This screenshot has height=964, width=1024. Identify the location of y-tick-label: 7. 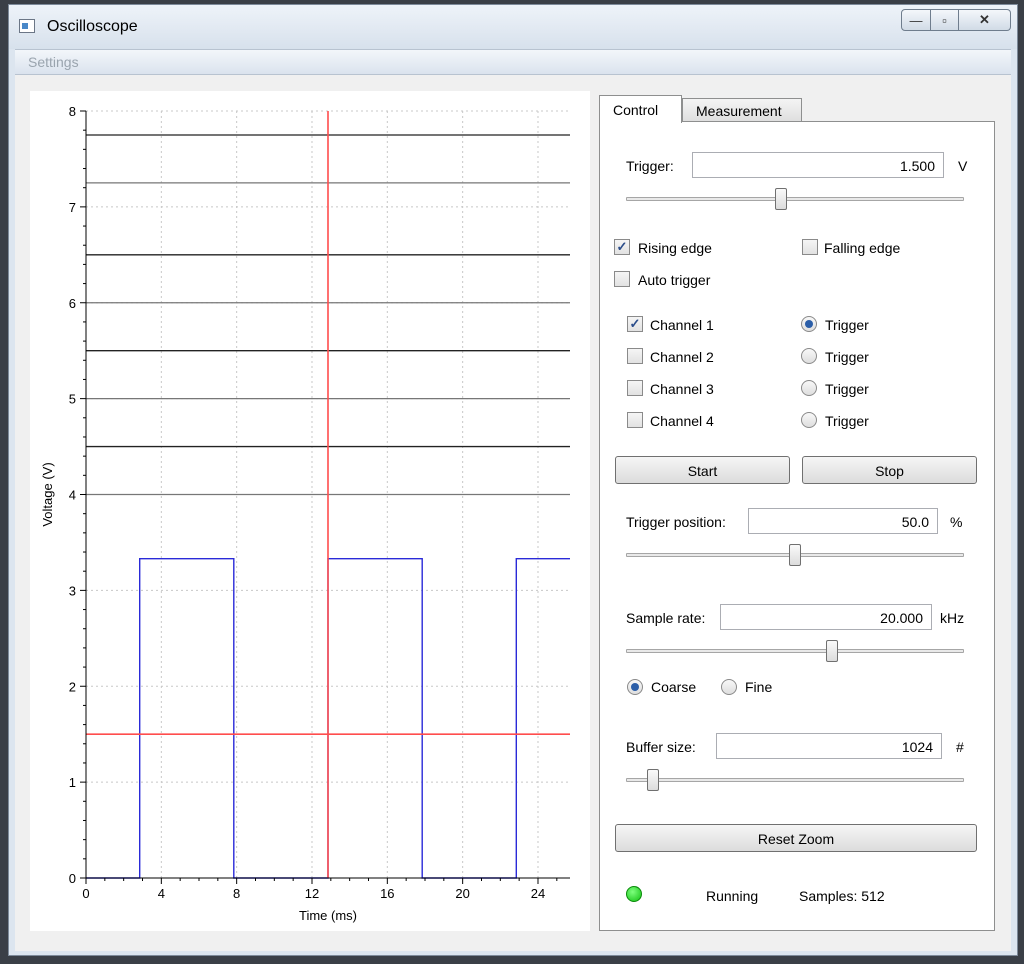
(72, 207).